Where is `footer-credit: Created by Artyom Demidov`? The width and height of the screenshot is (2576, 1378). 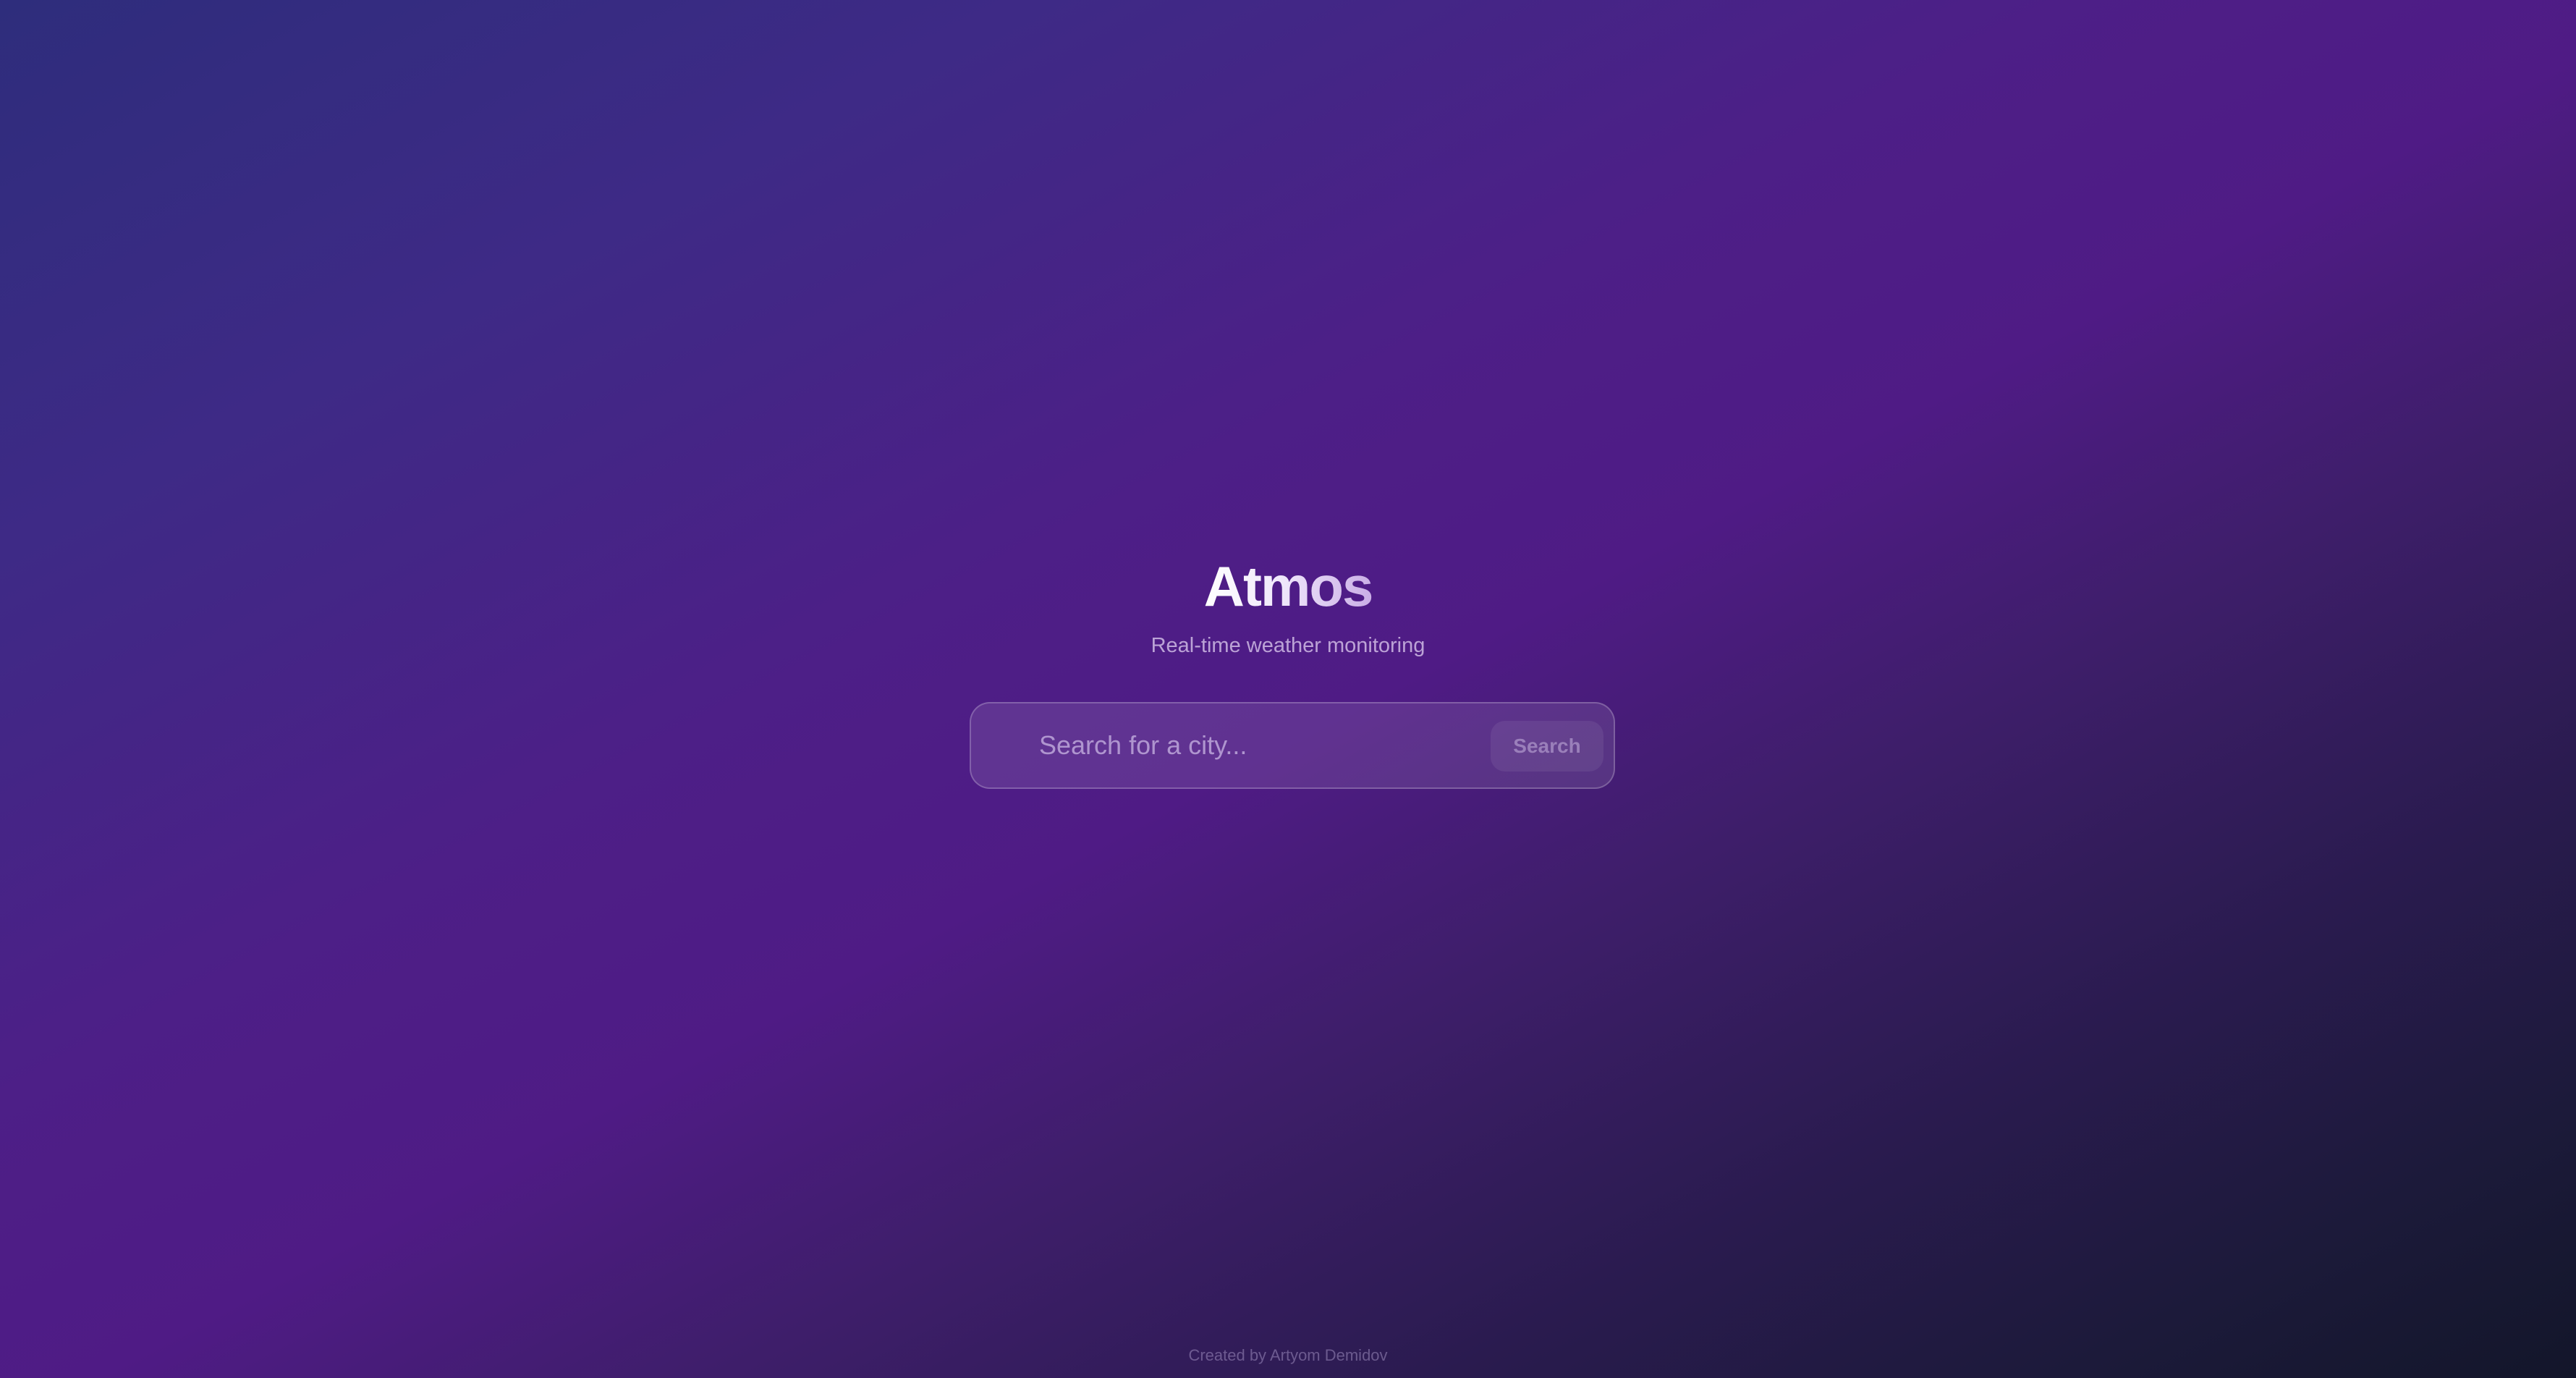 footer-credit: Created by Artyom Demidov is located at coordinates (1288, 1355).